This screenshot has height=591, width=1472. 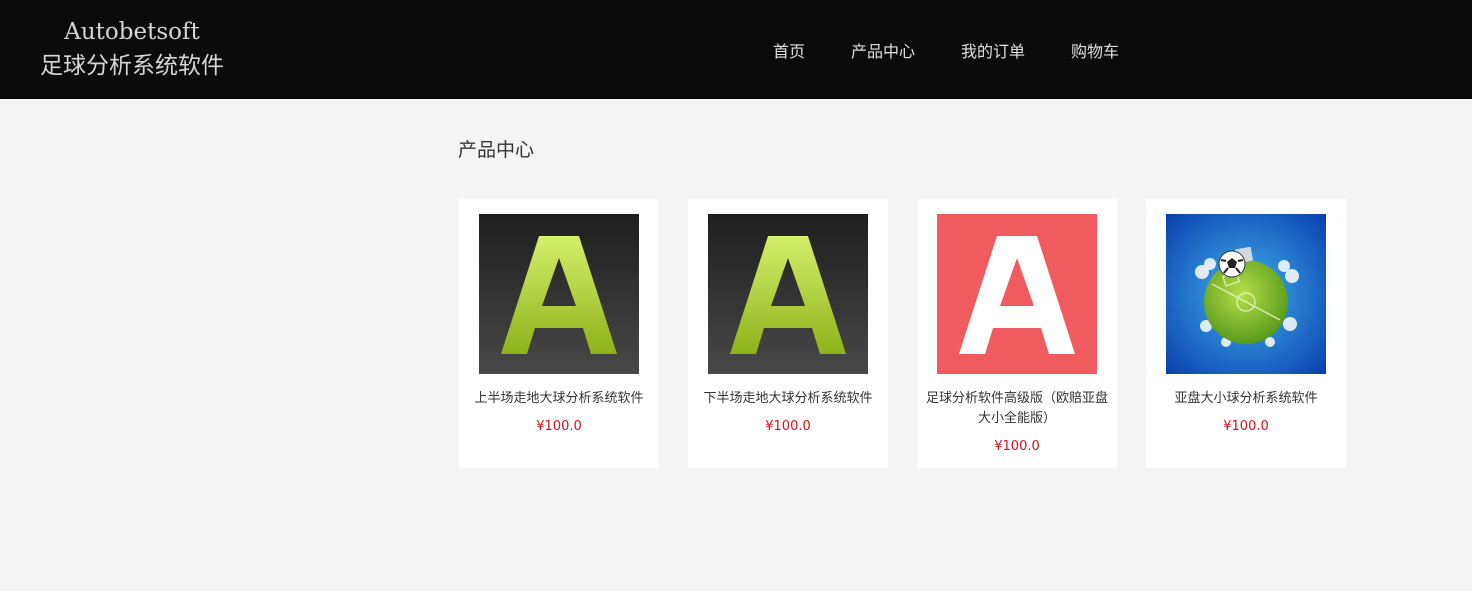 I want to click on product-name: 亚盘大小球分析系统软件, so click(x=1246, y=399).